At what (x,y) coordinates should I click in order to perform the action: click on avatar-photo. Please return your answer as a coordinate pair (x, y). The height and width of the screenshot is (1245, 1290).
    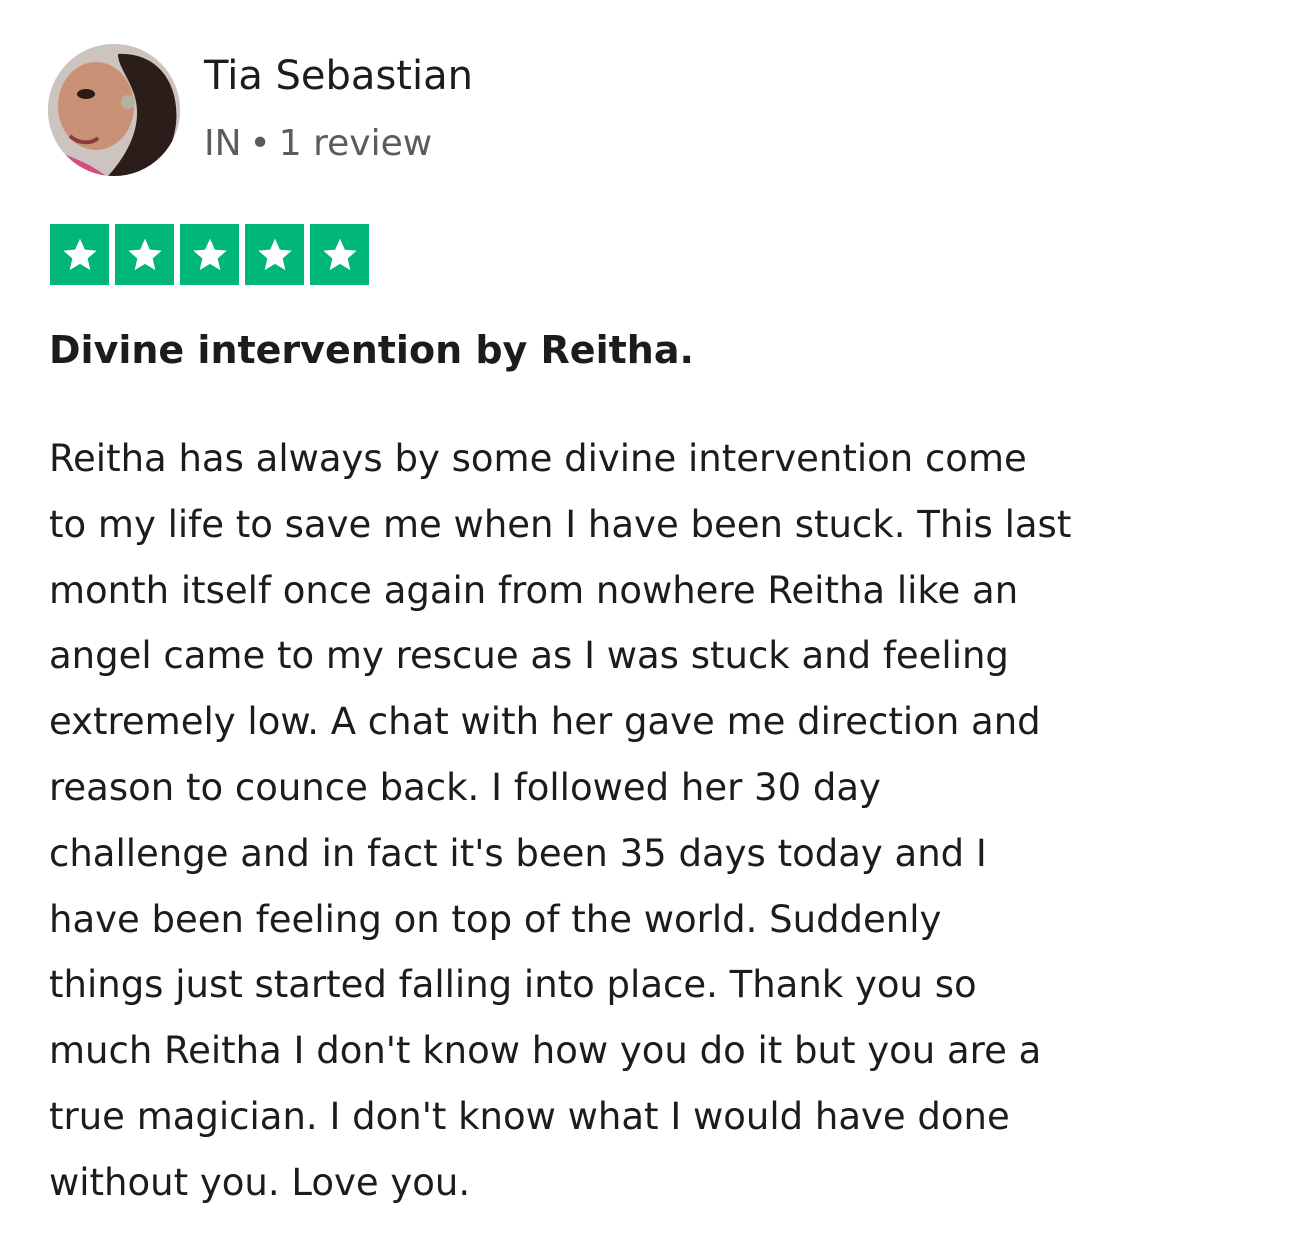
    Looking at the image, I should click on (114, 110).